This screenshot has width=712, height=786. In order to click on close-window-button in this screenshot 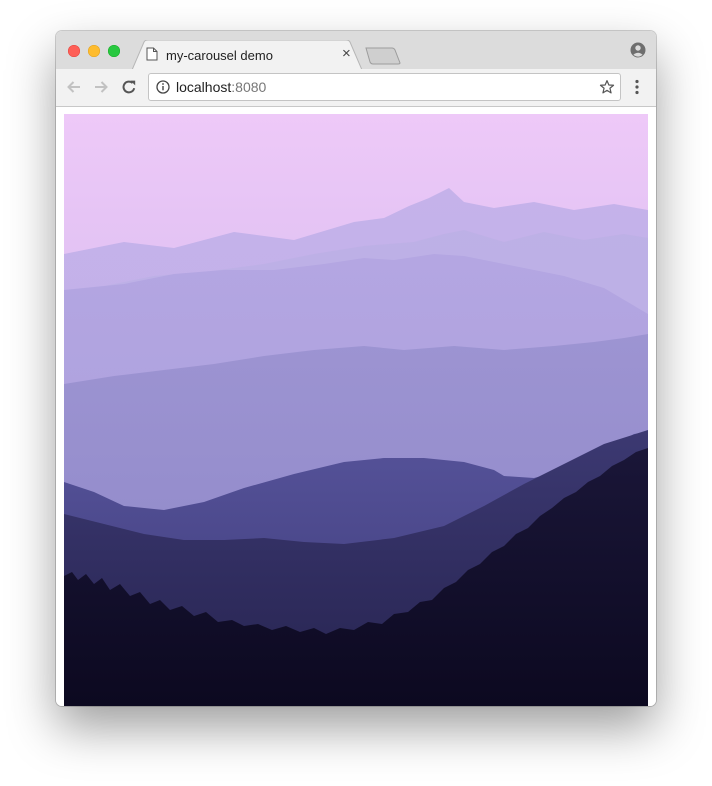, I will do `click(74, 51)`.